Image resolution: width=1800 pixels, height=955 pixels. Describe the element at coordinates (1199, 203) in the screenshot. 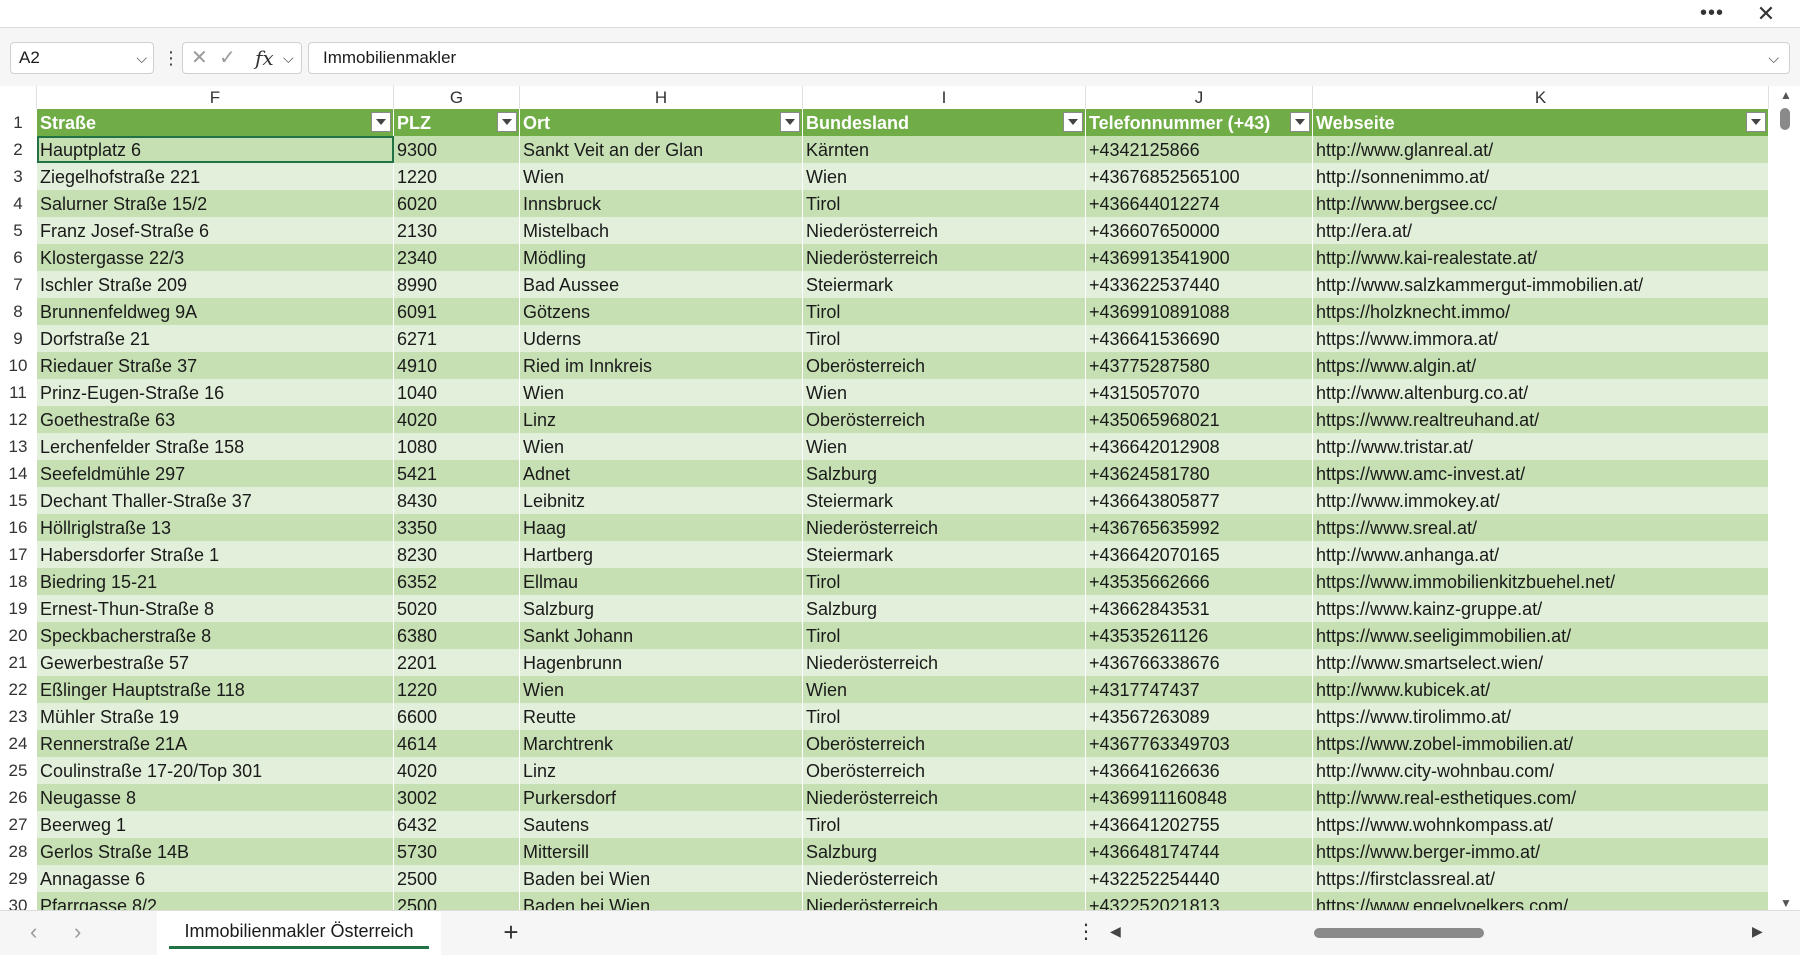

I see `cell-telefon: +436644012274` at that location.